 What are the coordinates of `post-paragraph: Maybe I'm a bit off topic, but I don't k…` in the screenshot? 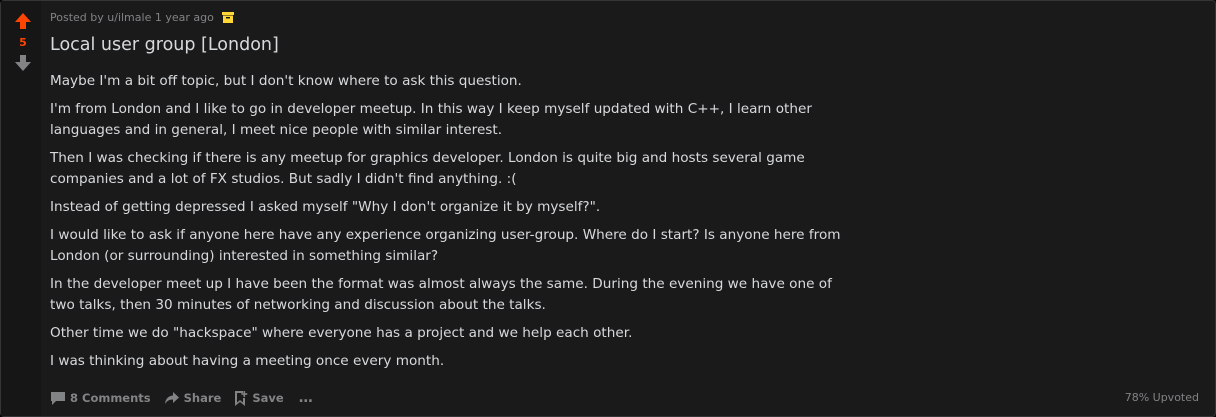 It's located at (286, 81).